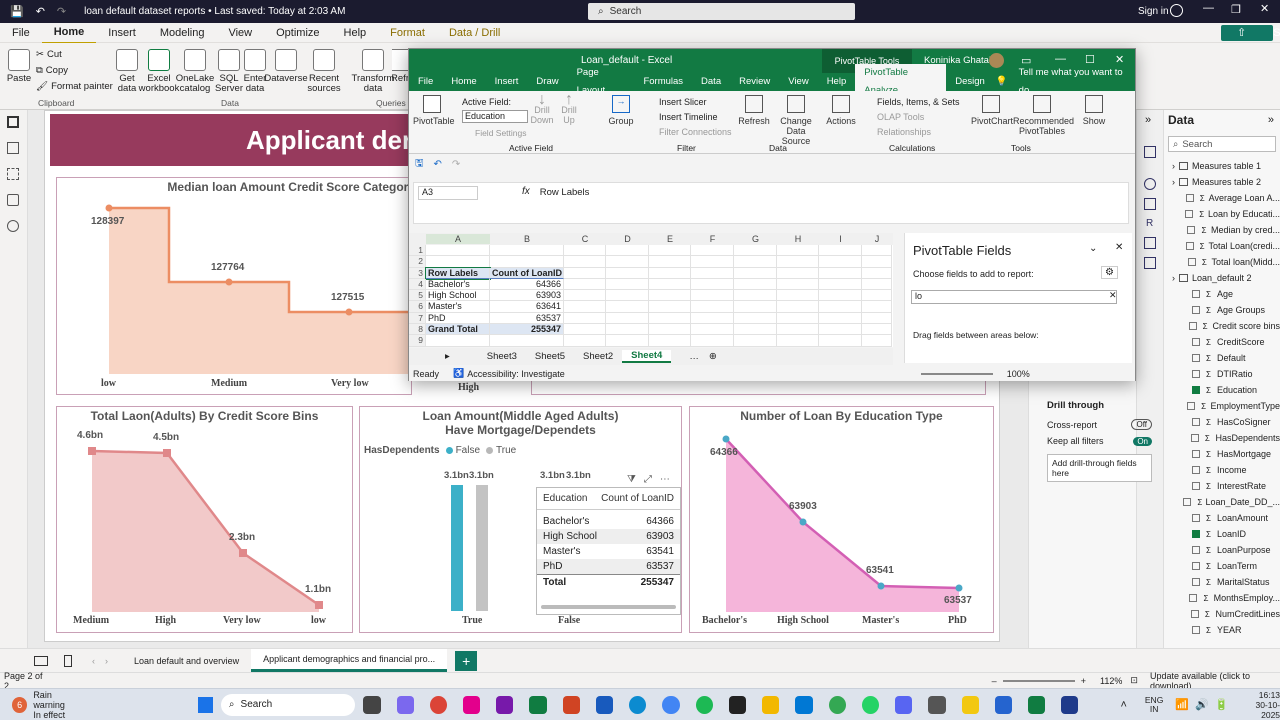 Image resolution: width=1280 pixels, height=720 pixels. I want to click on menu-insert: Insert, so click(122, 33).